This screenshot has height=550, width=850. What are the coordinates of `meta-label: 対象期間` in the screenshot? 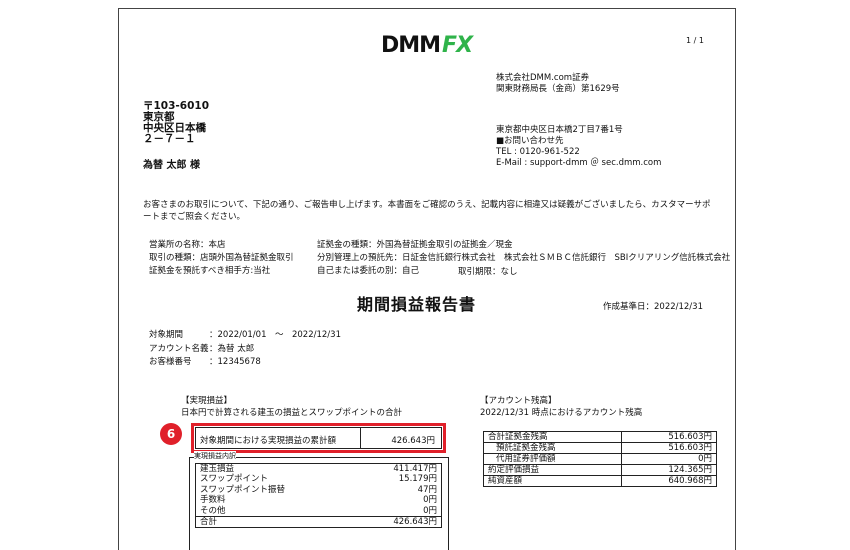 It's located at (166, 335).